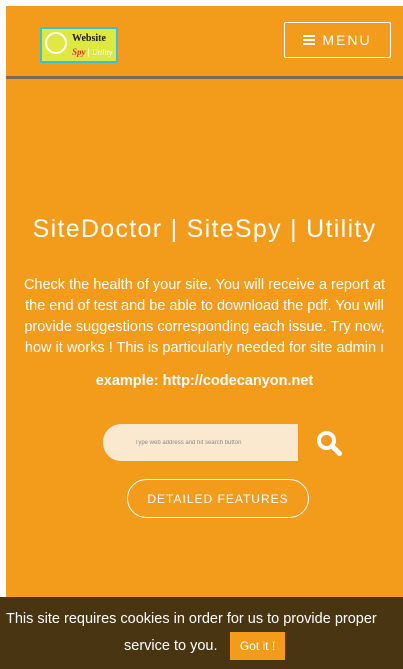 Image resolution: width=403 pixels, height=669 pixels. I want to click on search-icon, so click(329, 443).